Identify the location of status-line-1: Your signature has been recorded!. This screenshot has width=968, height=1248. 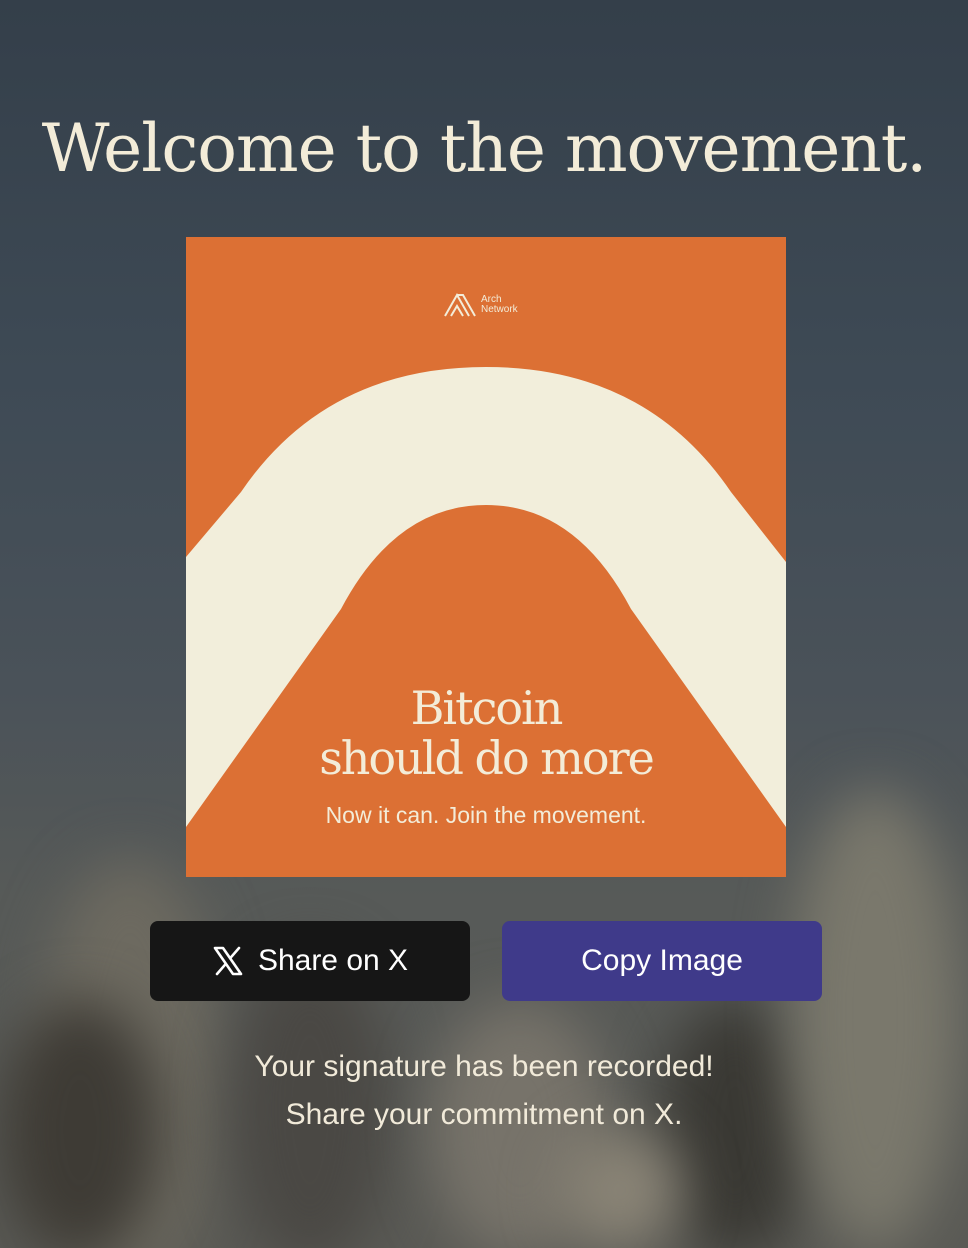
(484, 1066).